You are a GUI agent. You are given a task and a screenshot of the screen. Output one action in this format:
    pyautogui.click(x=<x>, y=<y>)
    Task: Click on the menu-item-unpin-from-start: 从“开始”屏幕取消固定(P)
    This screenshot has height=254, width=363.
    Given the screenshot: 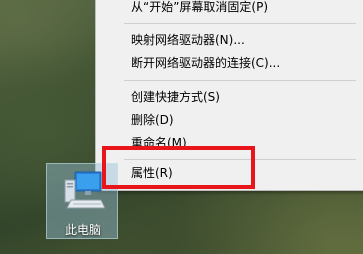 What is the action you would take?
    pyautogui.click(x=229, y=9)
    